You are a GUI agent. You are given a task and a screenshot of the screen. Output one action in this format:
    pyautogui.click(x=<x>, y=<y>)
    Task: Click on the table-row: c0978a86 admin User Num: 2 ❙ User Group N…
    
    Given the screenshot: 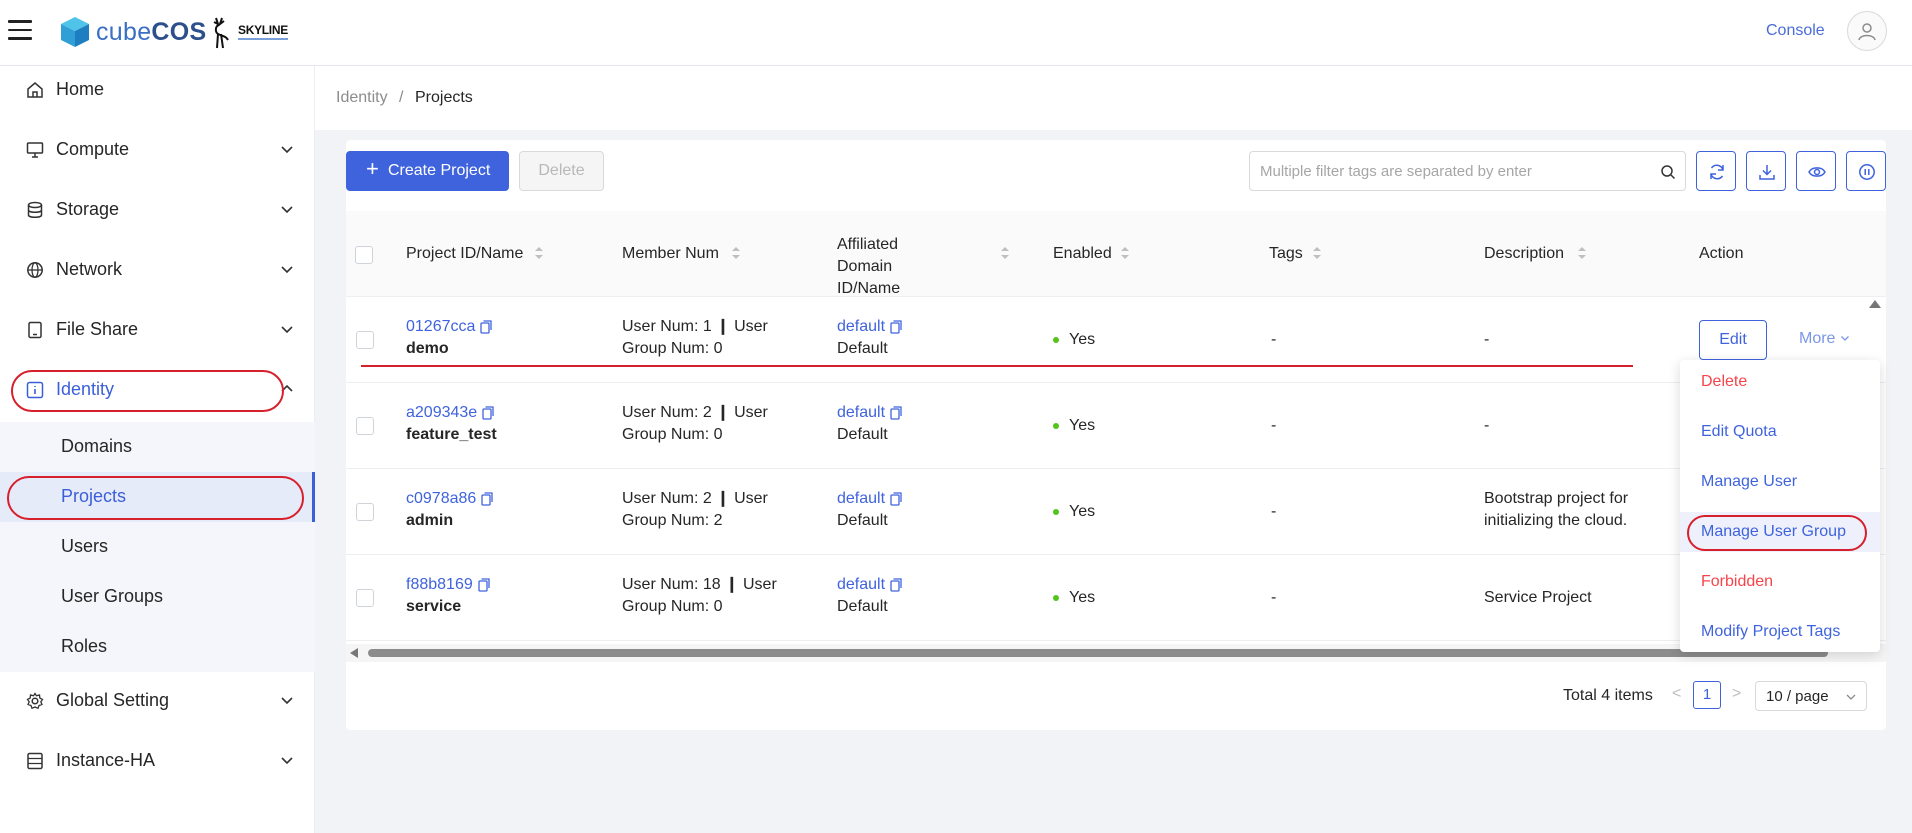 What is the action you would take?
    pyautogui.click(x=1116, y=512)
    